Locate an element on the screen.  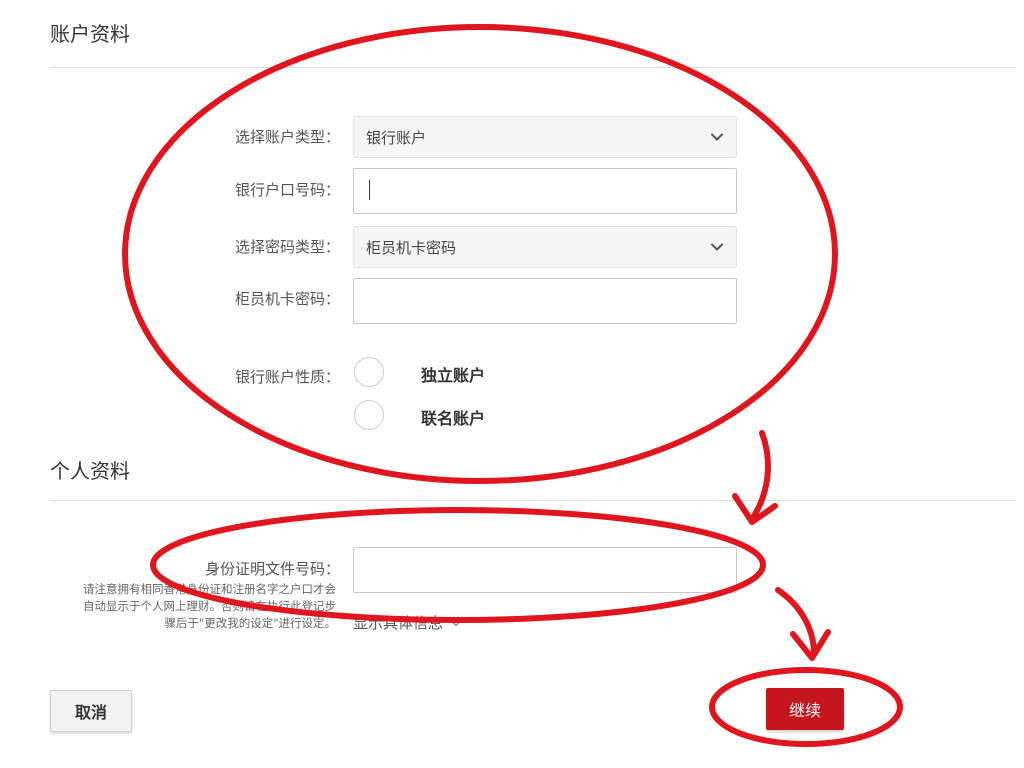
account-number-label: 银行户口号码： is located at coordinates (287, 190).